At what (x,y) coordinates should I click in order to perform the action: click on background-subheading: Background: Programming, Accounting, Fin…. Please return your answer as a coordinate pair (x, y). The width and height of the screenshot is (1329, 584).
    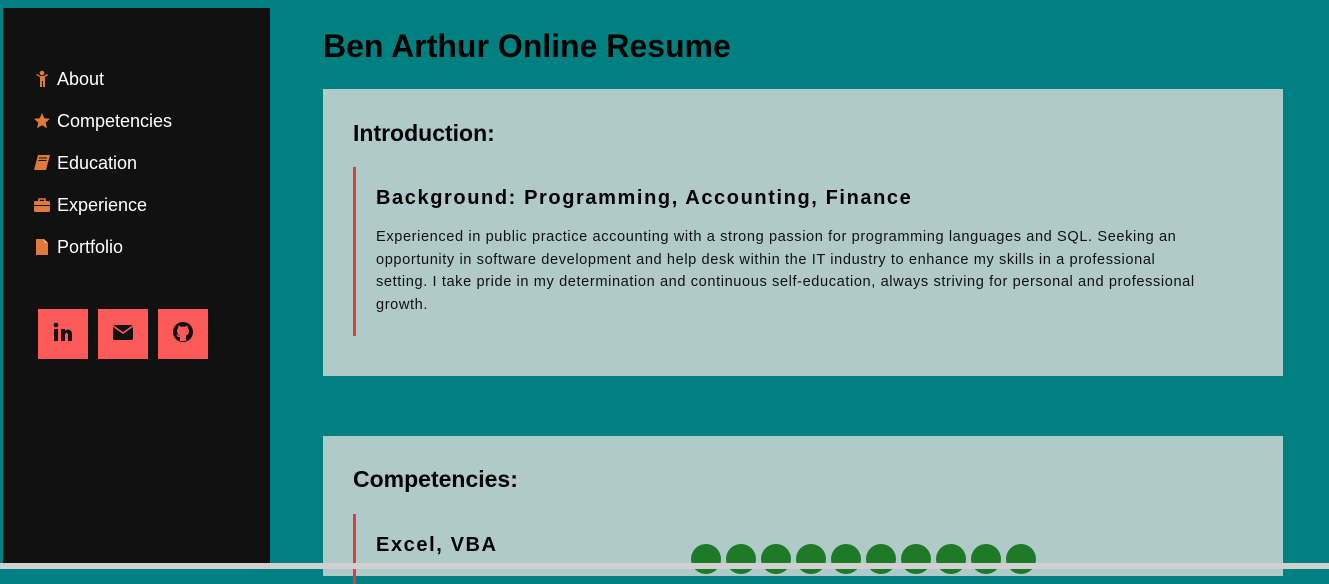
    Looking at the image, I should click on (644, 198).